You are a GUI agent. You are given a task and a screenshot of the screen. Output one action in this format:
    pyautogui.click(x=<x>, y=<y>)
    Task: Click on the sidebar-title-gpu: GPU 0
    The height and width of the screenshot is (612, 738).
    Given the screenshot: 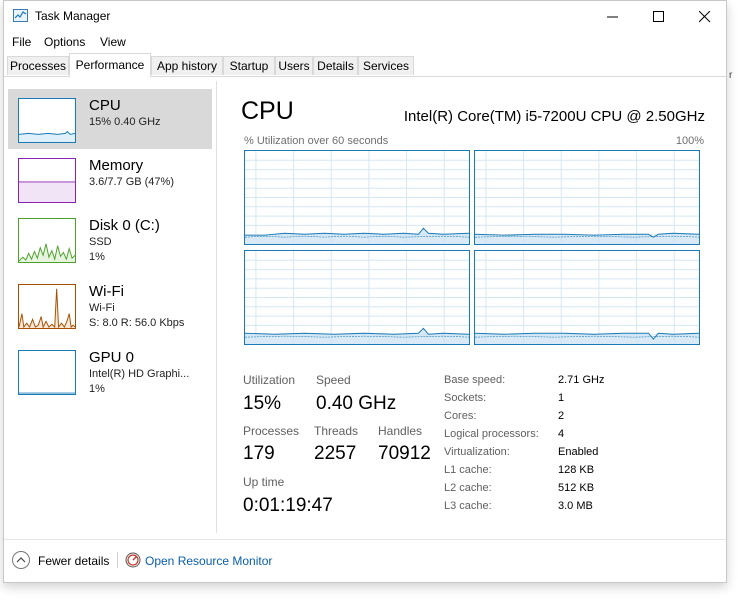 What is the action you would take?
    pyautogui.click(x=112, y=357)
    